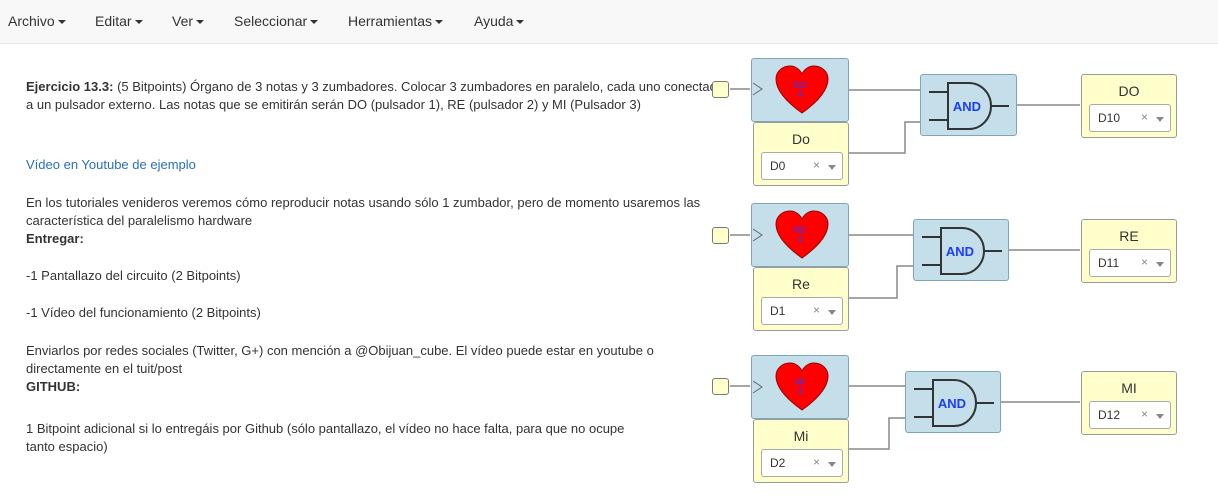 This screenshot has width=1218, height=500. I want to click on output-label: DO, so click(1129, 91).